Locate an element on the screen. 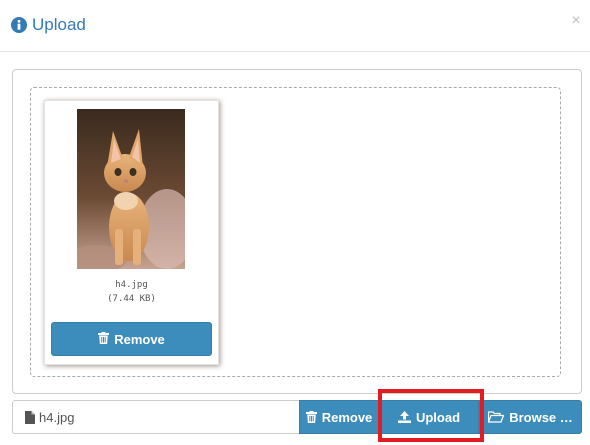 The width and height of the screenshot is (590, 445). file-caption-text: h4.jpg is located at coordinates (57, 417).